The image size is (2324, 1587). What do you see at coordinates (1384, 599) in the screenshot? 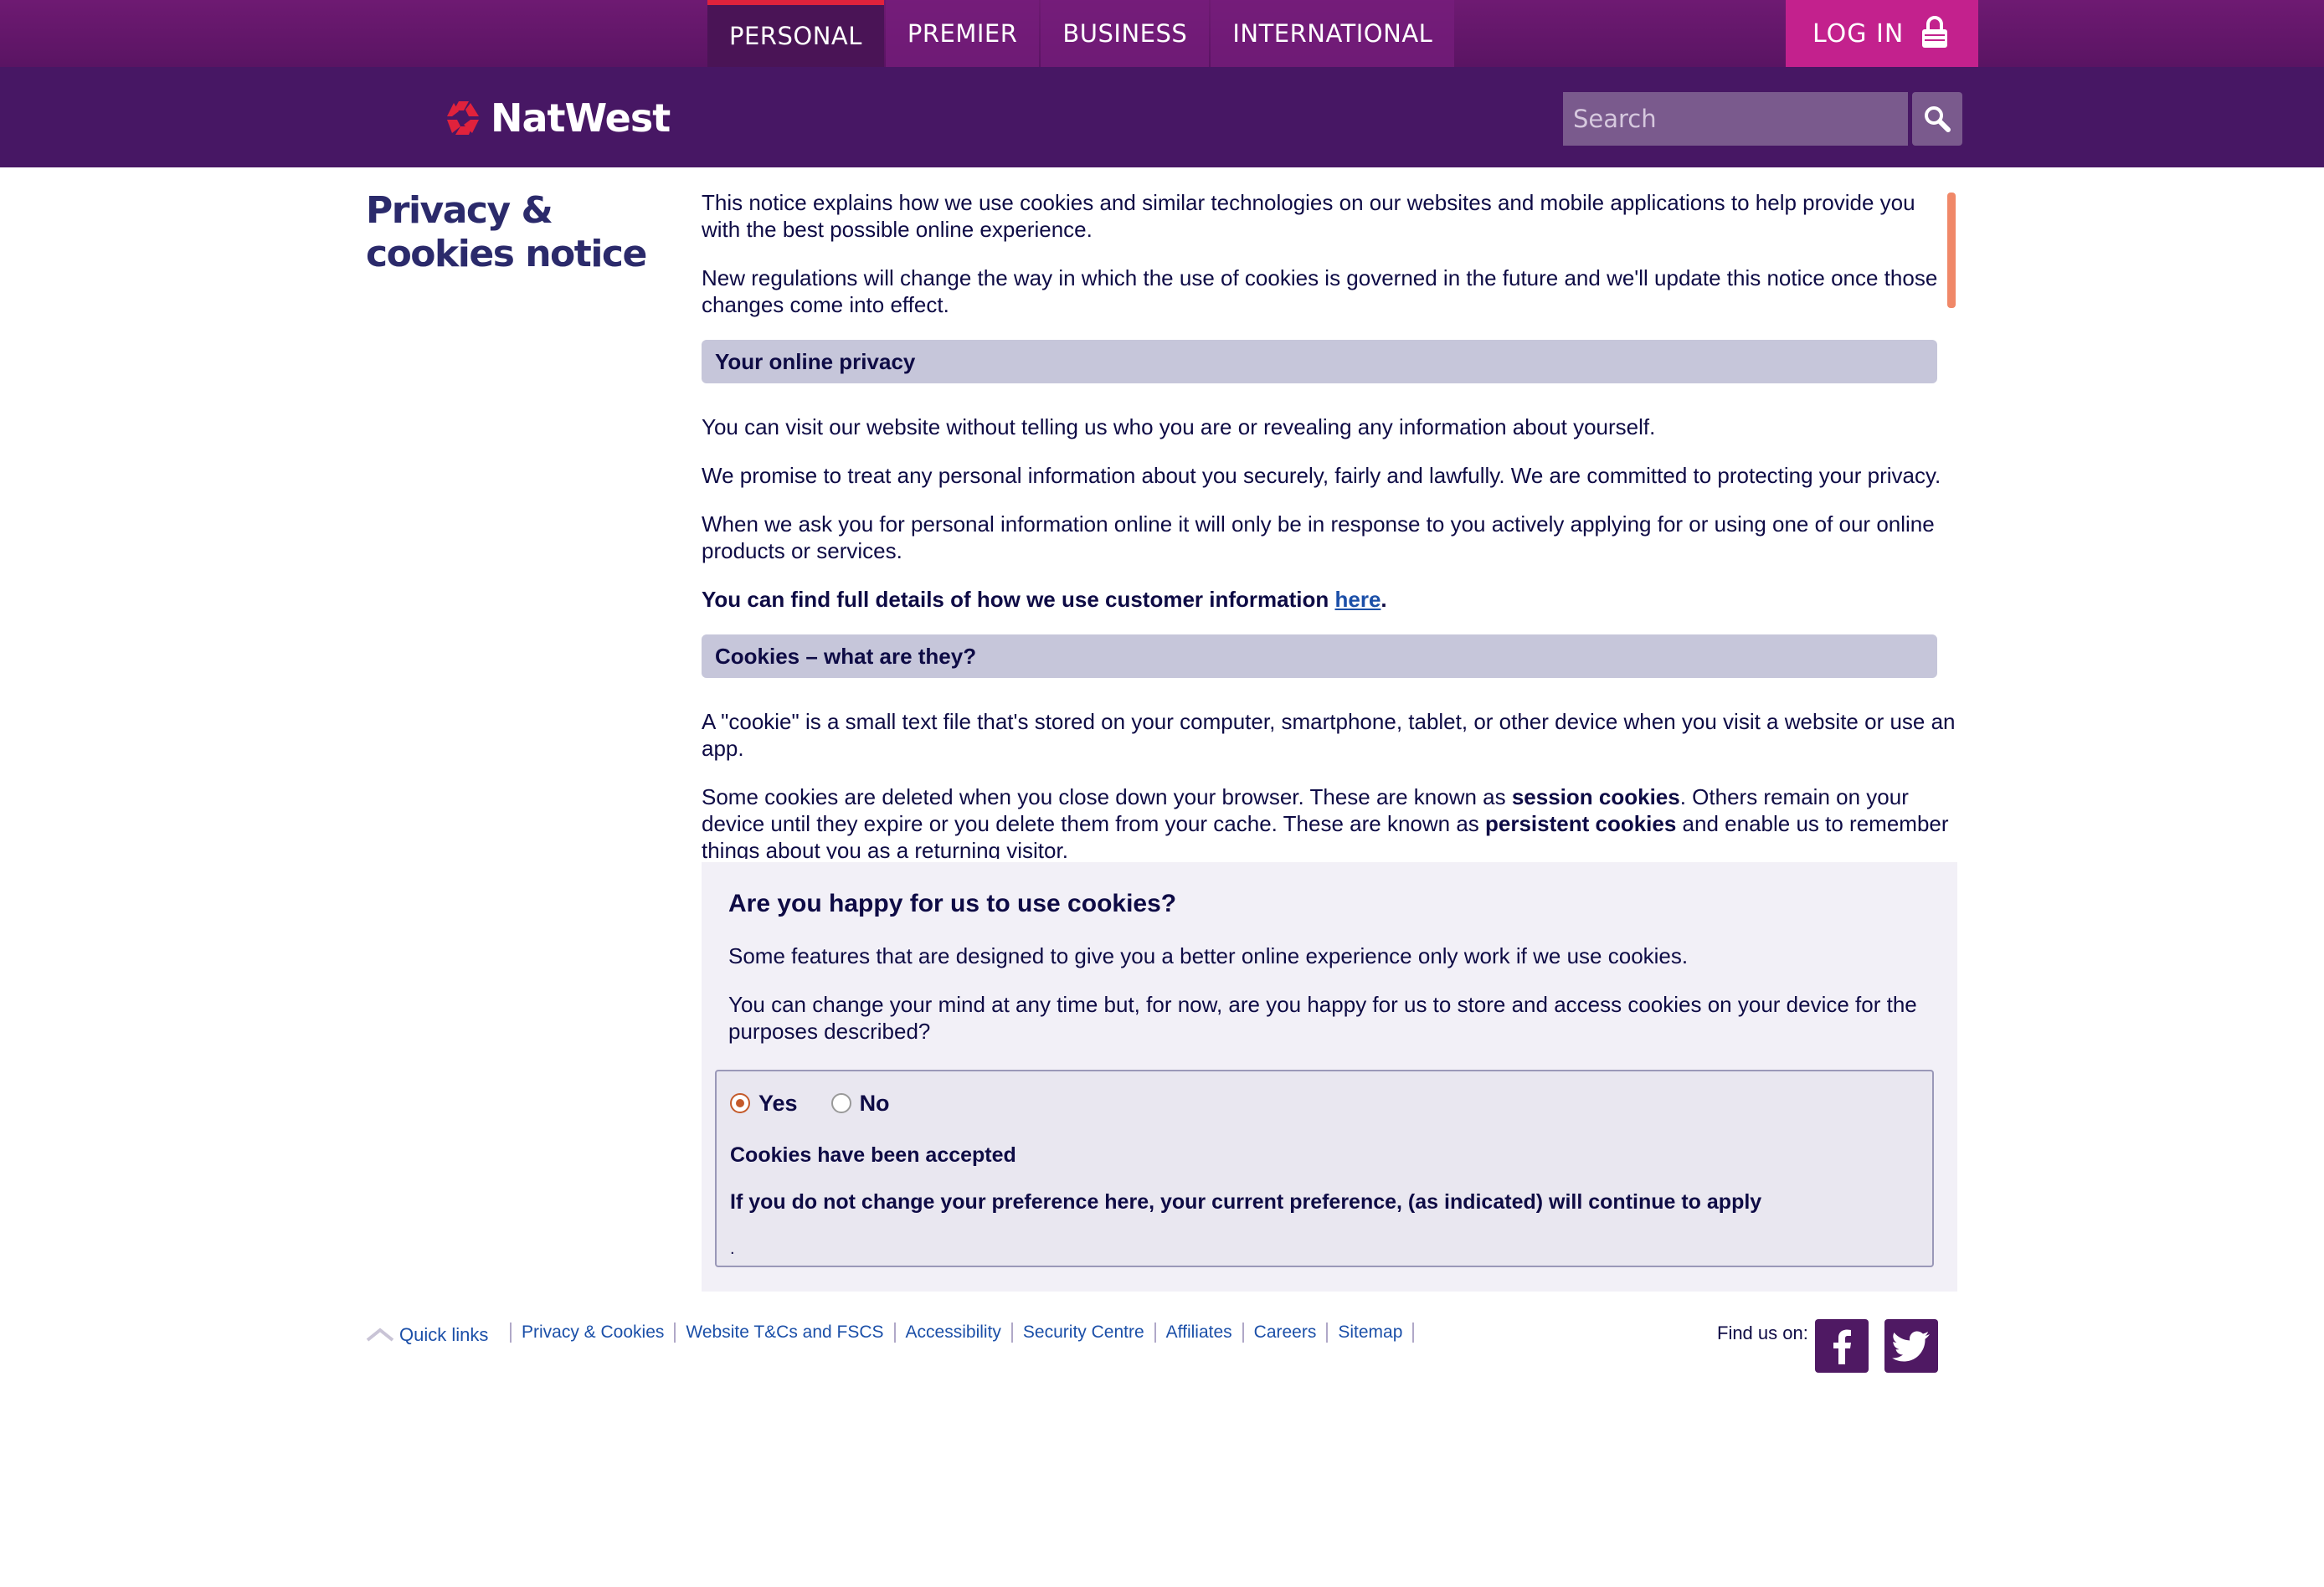
I see `period: .` at bounding box center [1384, 599].